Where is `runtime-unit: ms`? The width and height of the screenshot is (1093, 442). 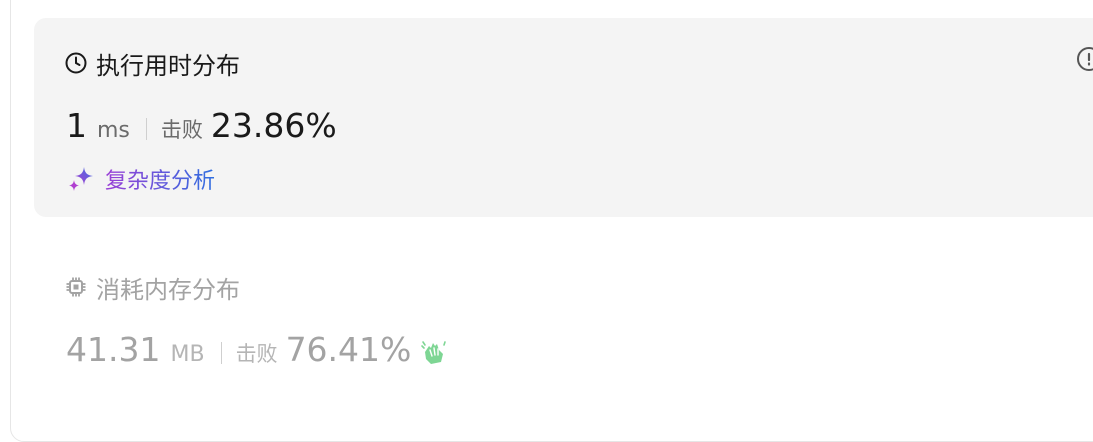
runtime-unit: ms is located at coordinates (113, 130).